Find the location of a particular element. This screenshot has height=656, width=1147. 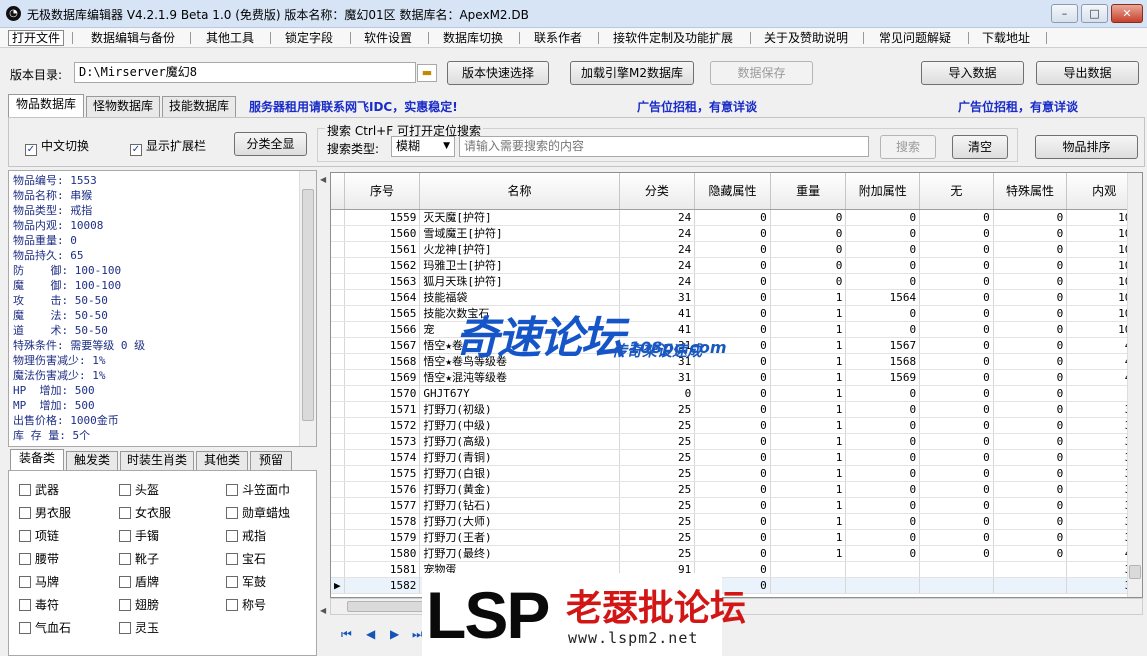

category-checkbox: 马牌 is located at coordinates (39, 581).